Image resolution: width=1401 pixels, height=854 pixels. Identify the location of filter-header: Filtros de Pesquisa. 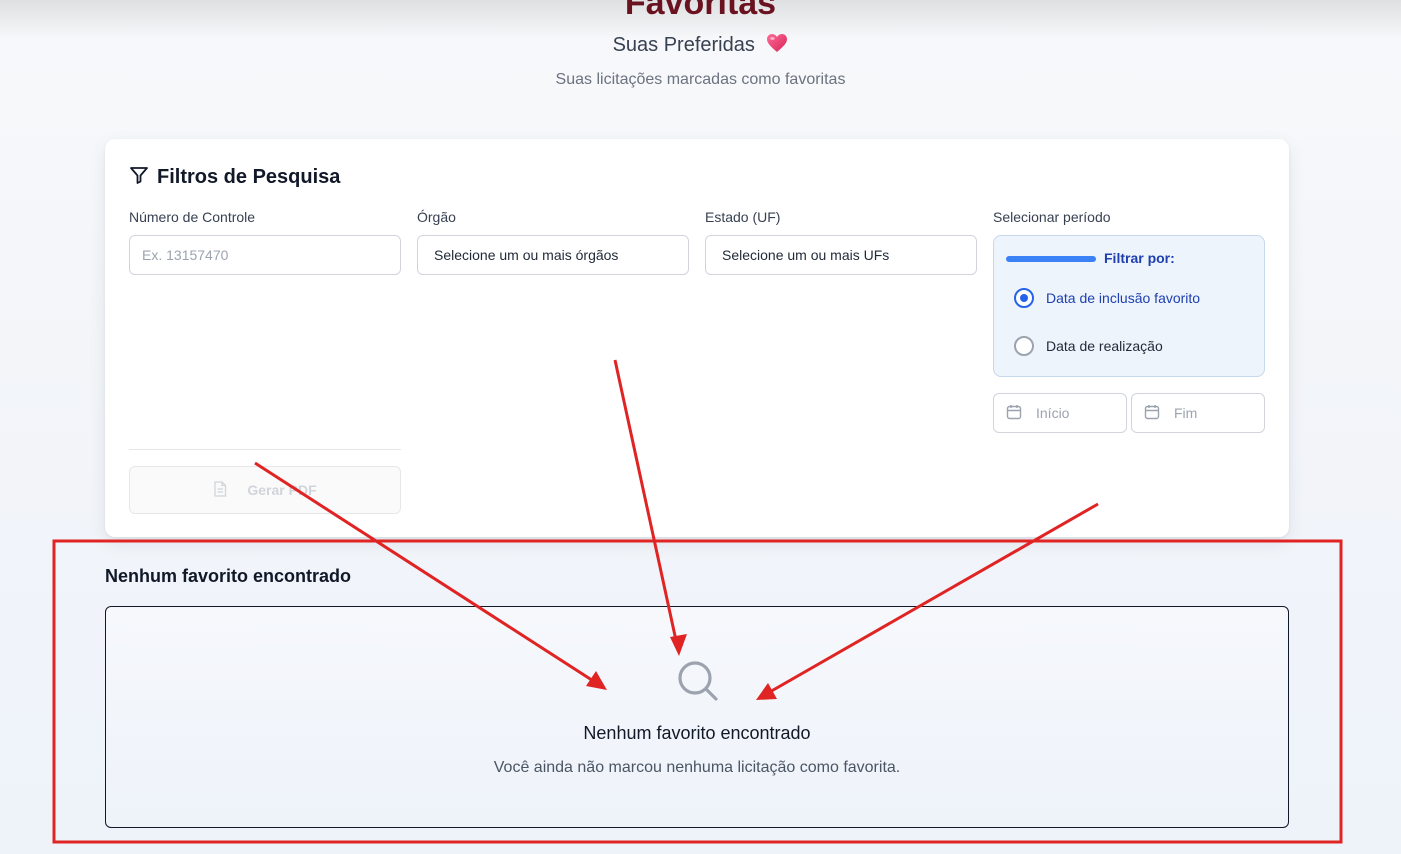
(234, 177).